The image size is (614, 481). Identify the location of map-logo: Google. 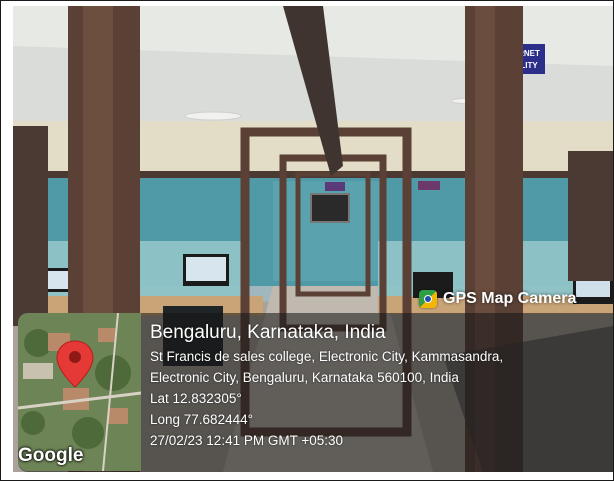
(51, 455).